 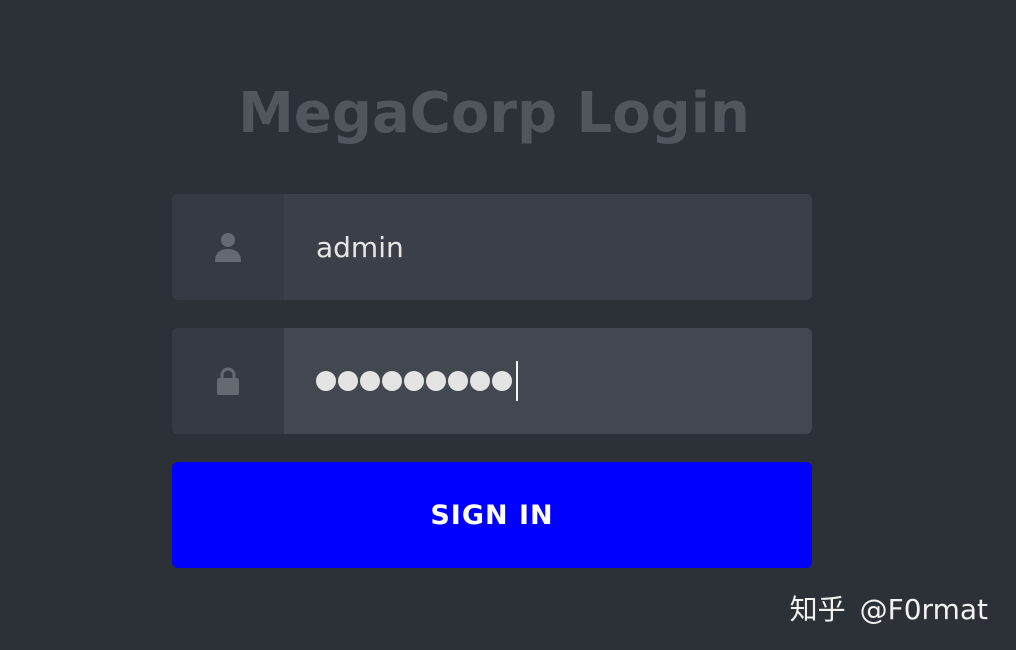 I want to click on username-field, so click(x=492, y=247).